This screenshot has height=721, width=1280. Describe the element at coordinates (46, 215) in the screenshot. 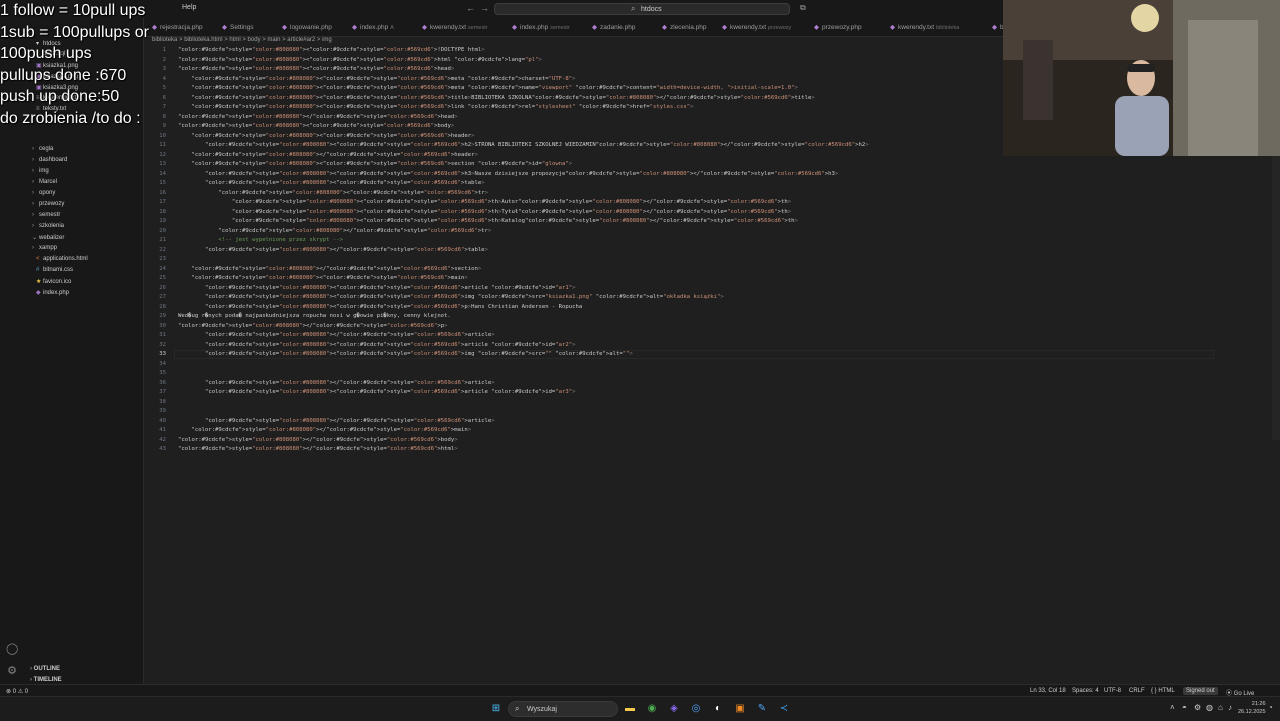

I see `explorer-folder: › semestr` at that location.